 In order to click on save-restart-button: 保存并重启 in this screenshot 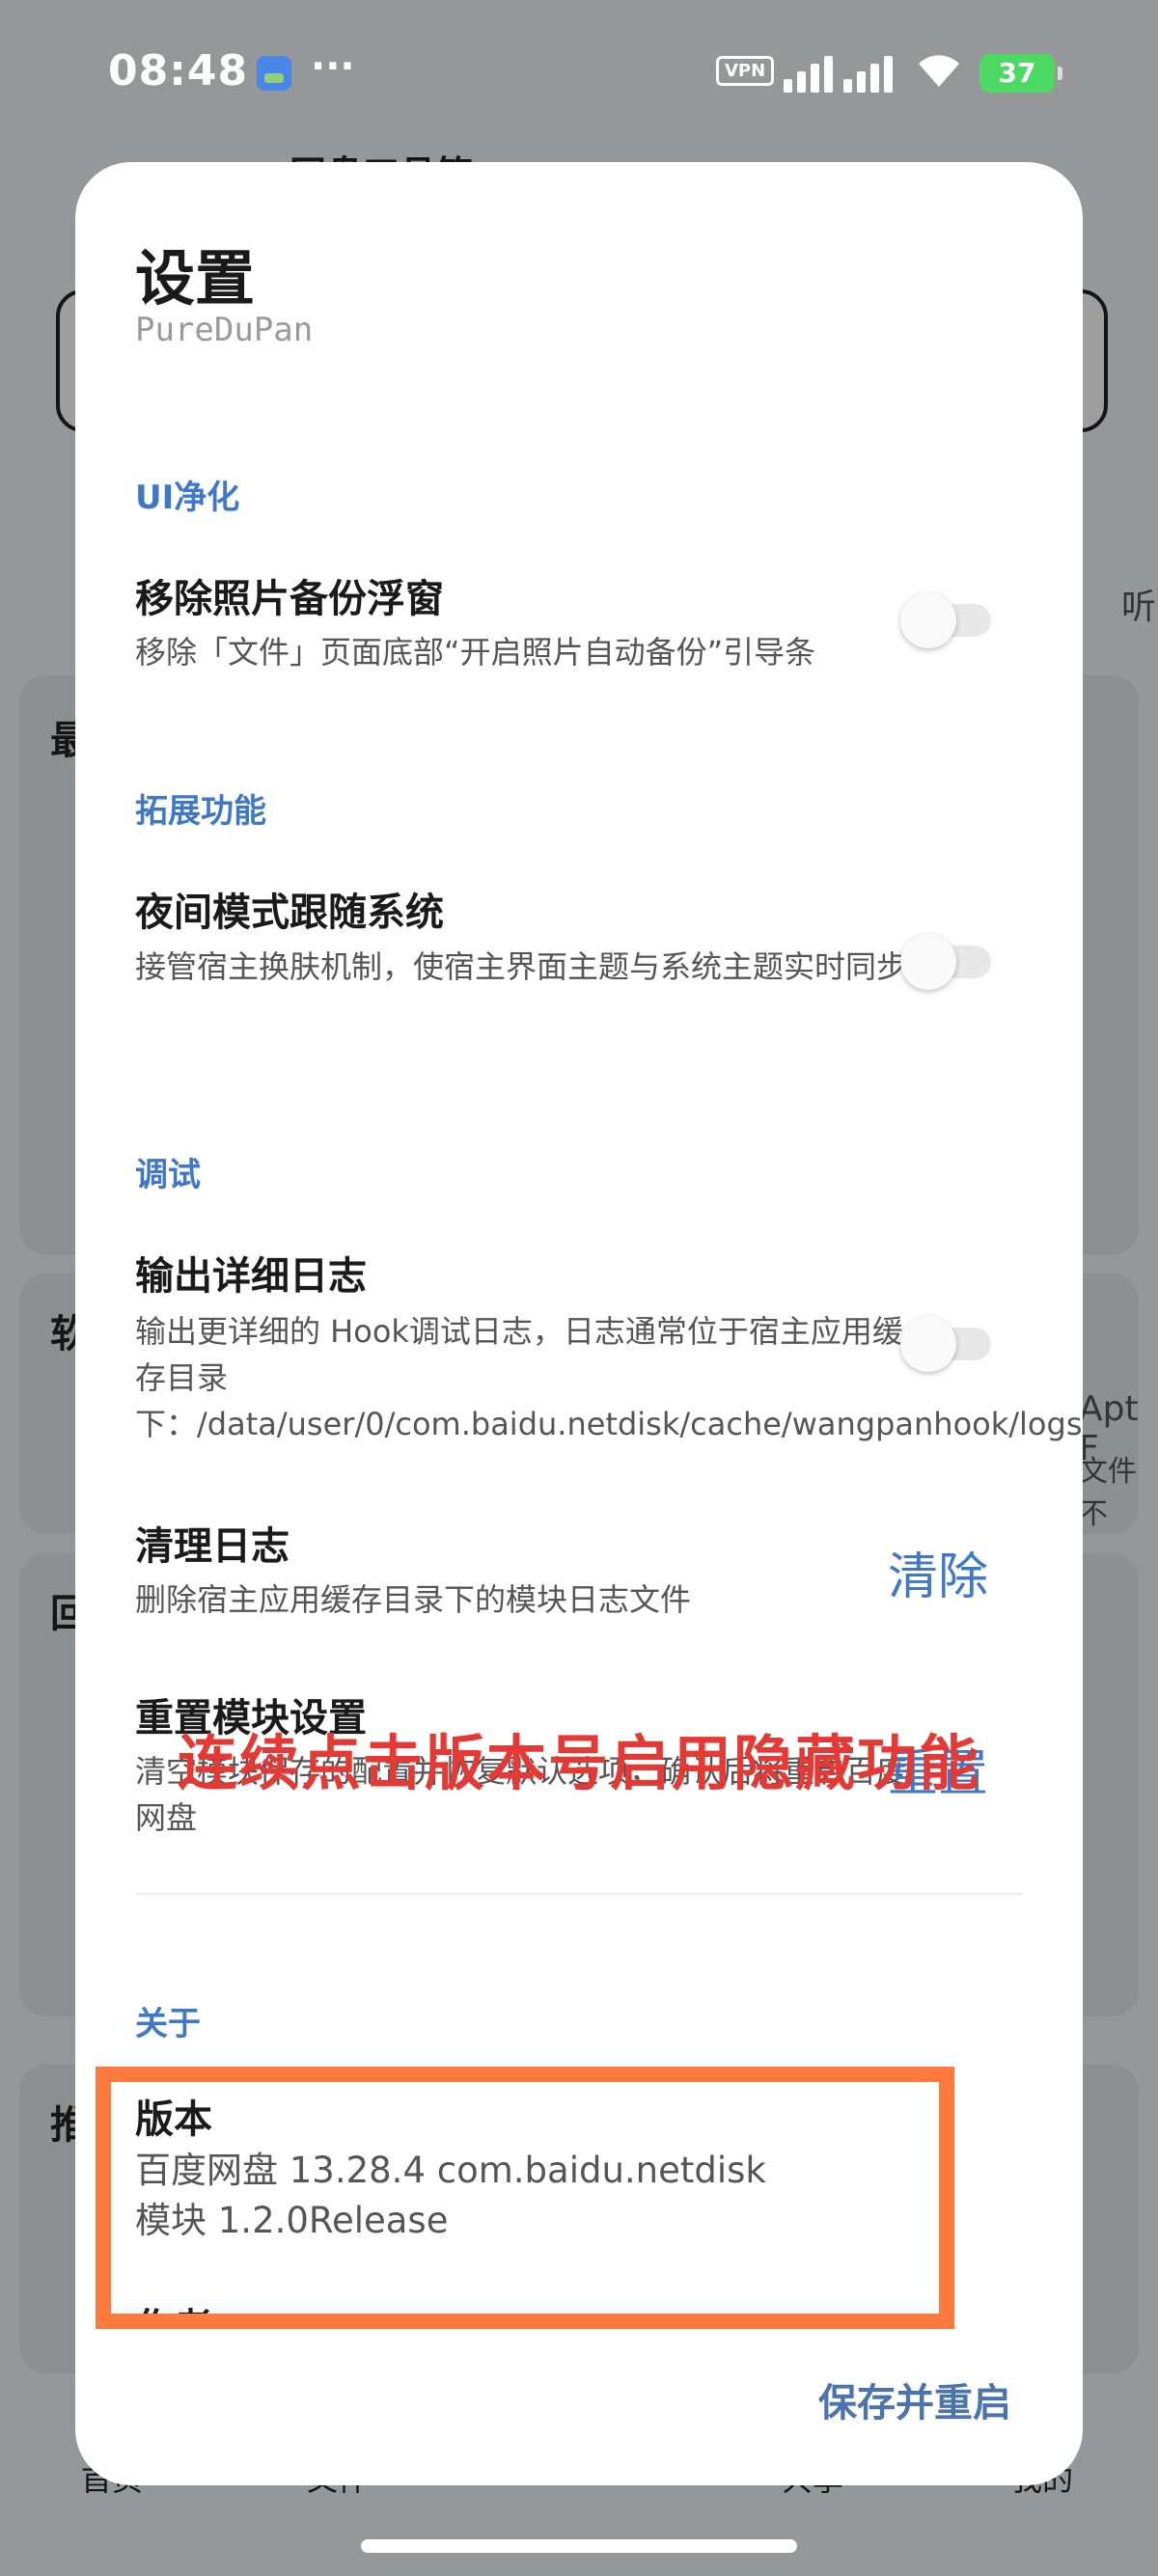, I will do `click(914, 2399)`.